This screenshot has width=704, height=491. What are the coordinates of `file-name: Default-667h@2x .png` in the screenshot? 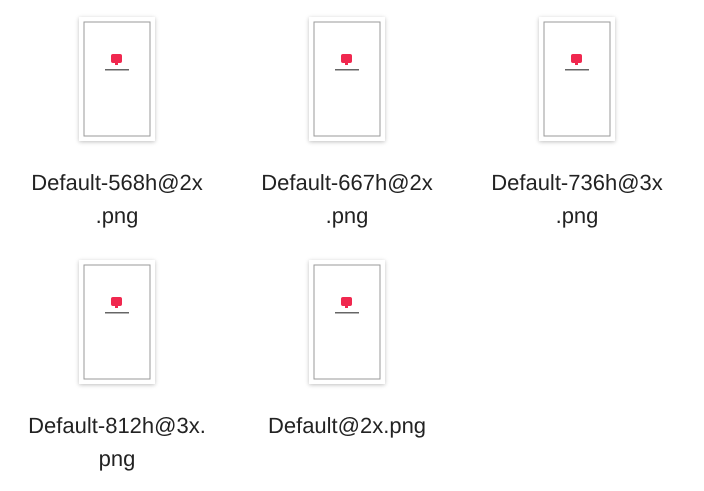 It's located at (347, 199).